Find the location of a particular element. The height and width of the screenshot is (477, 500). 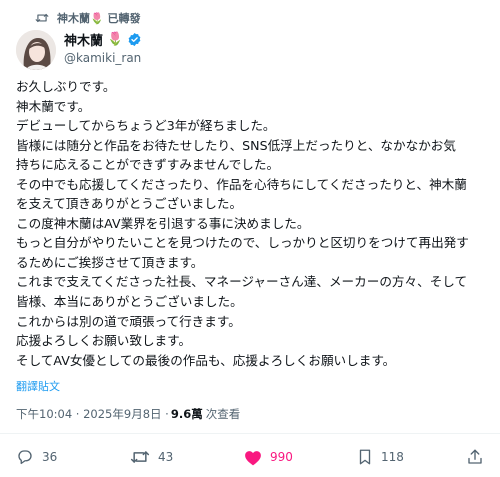

tweet-meta: 下午10:04 · 2025年9月8日 · 9.6萬 次查看 is located at coordinates (128, 414).